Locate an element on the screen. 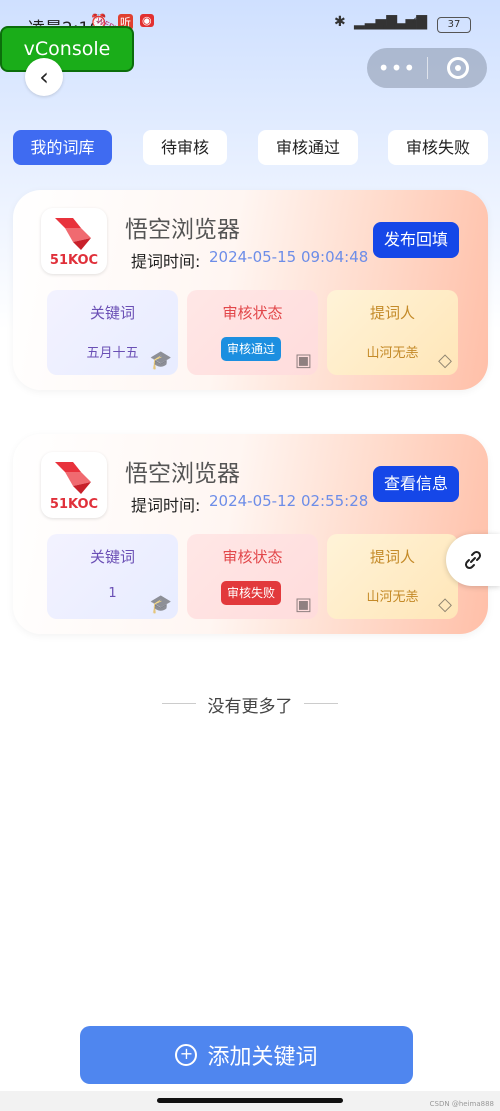  tab-pending: 待审核 is located at coordinates (185, 147).